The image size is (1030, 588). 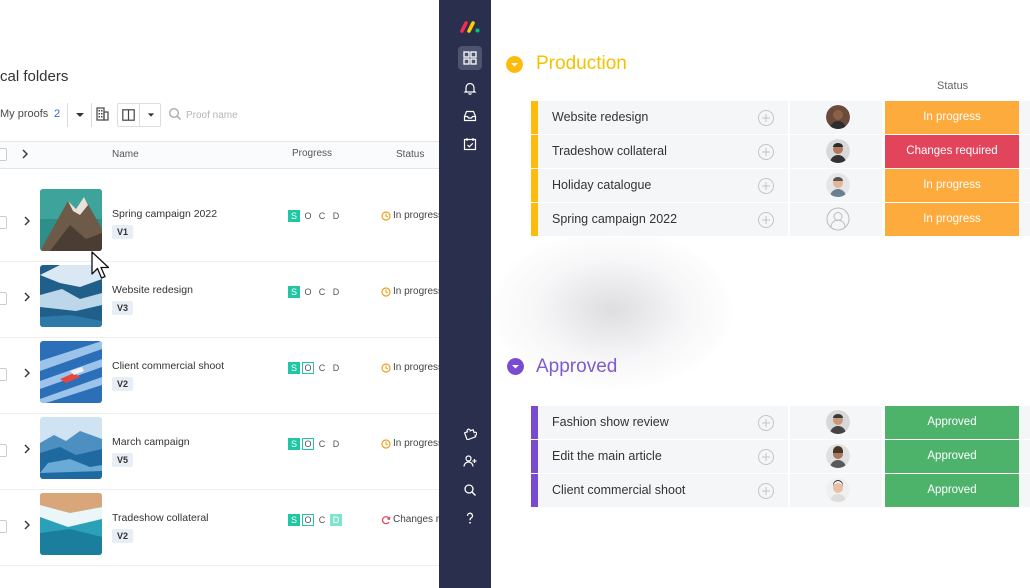 What do you see at coordinates (71, 524) in the screenshot?
I see `beach-image` at bounding box center [71, 524].